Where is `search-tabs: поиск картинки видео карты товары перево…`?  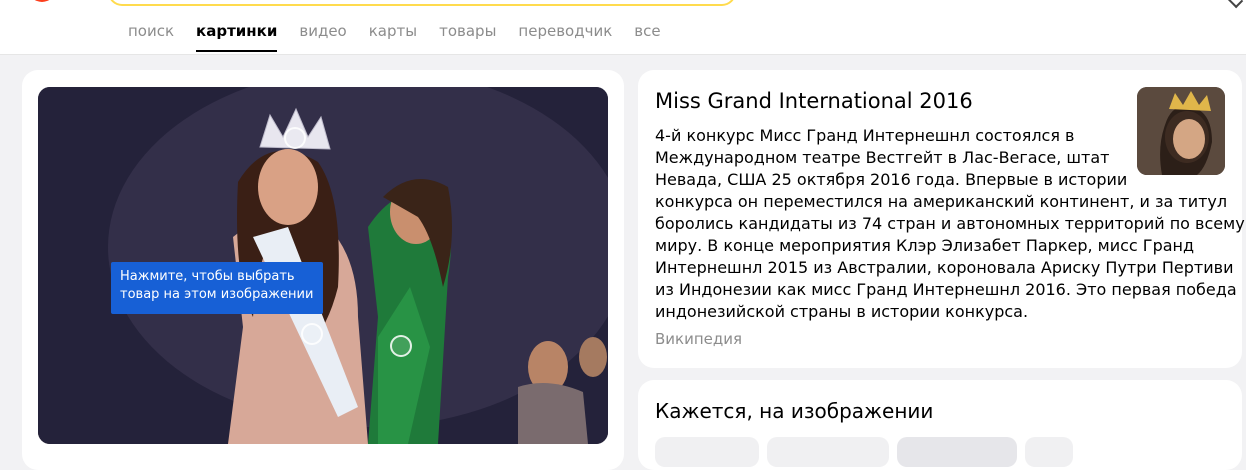
search-tabs: поиск картинки видео карты товары перево… is located at coordinates (405, 37).